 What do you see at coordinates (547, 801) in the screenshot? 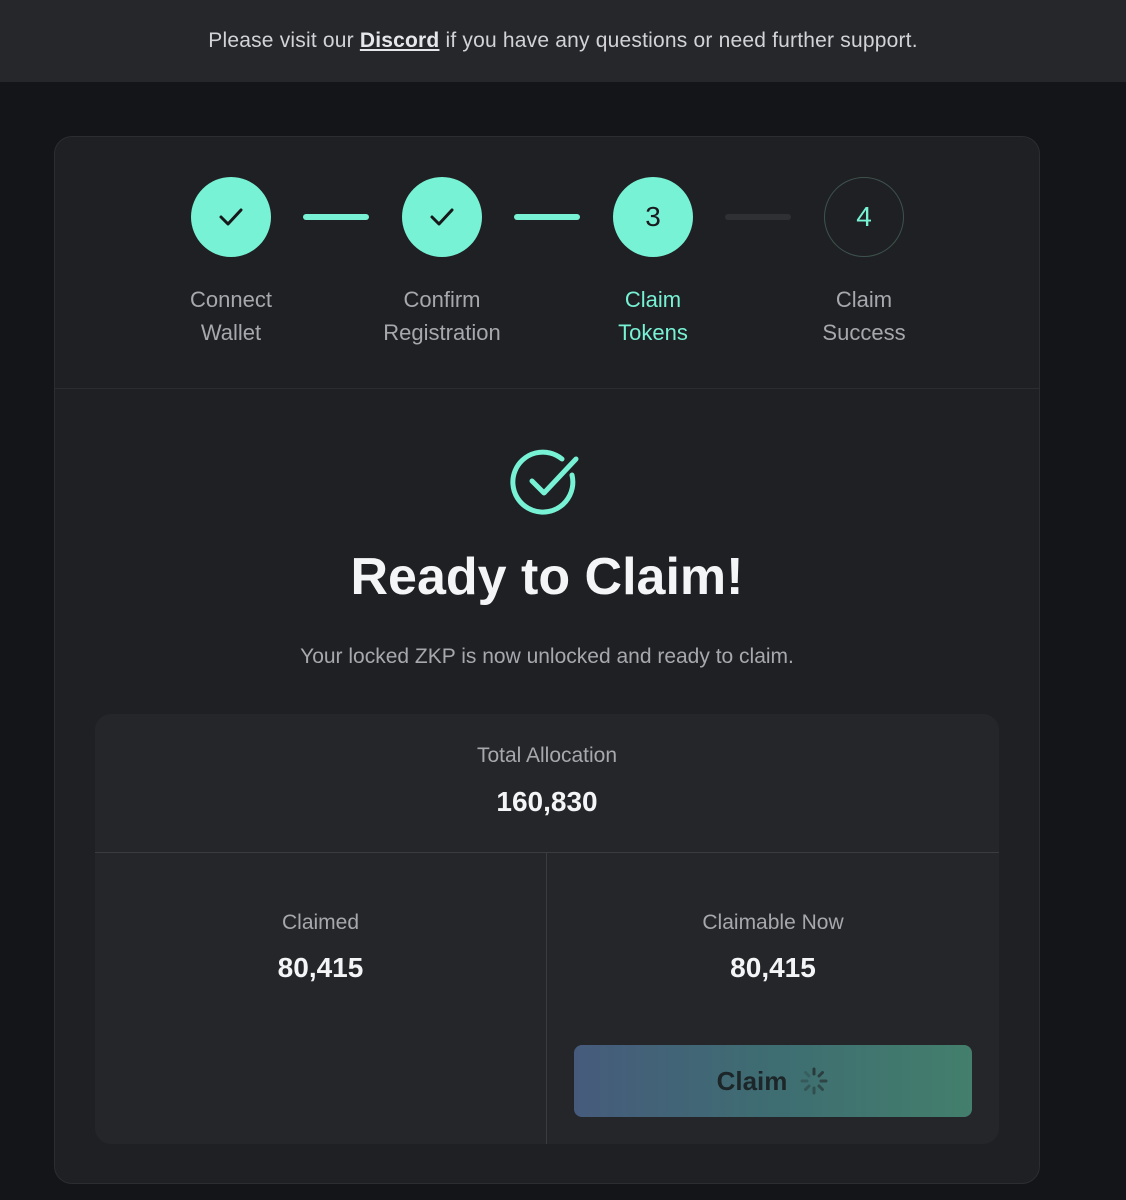
I see `total-allocation-value: 160,830` at bounding box center [547, 801].